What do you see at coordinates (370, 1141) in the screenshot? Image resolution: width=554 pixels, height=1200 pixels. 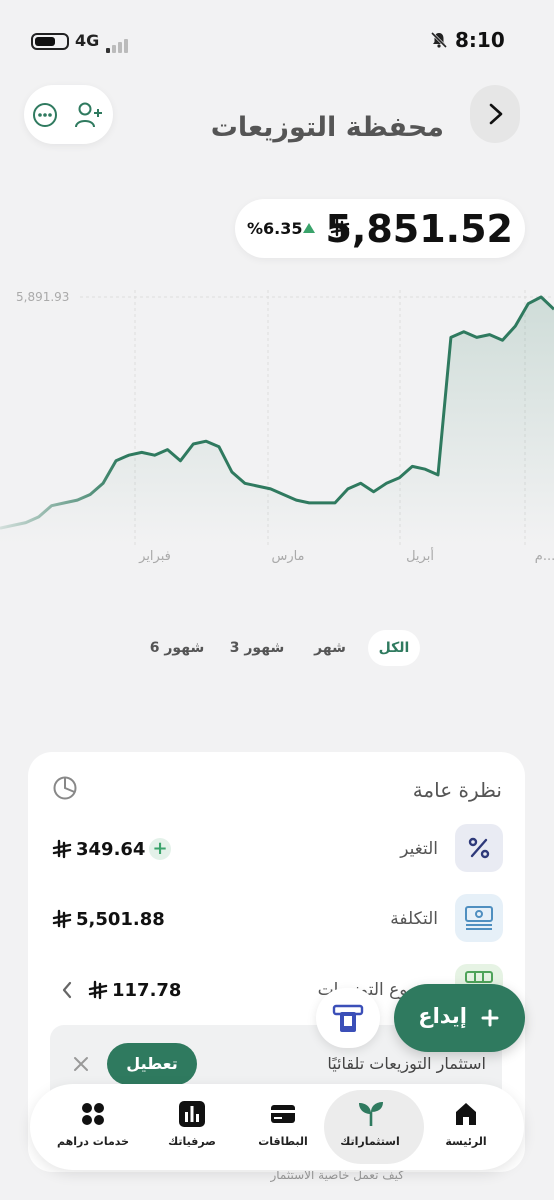 I see `nav-investments-label: استثماراتك` at bounding box center [370, 1141].